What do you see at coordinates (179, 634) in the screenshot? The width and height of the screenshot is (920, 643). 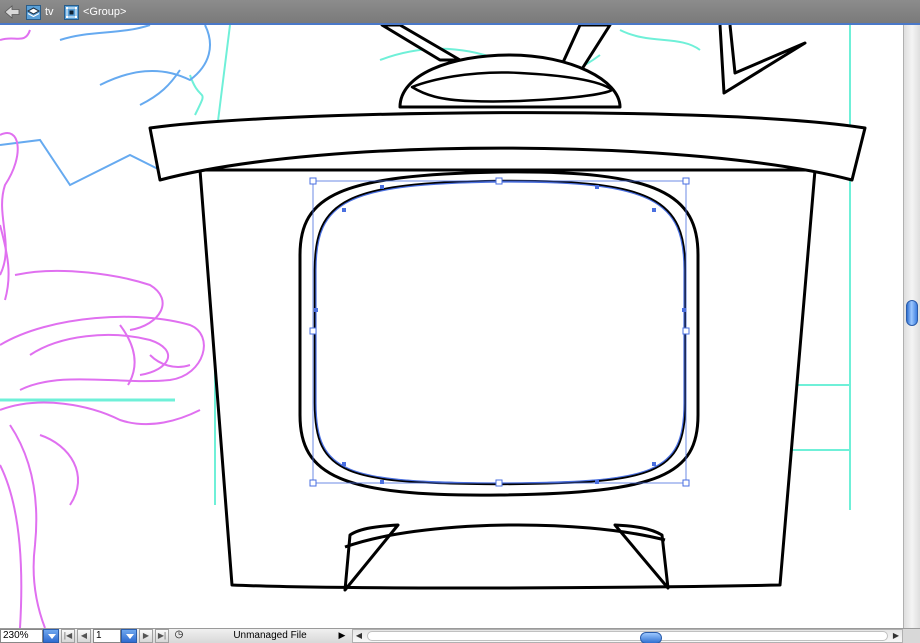 I see `status-clock-icon: ◷` at bounding box center [179, 634].